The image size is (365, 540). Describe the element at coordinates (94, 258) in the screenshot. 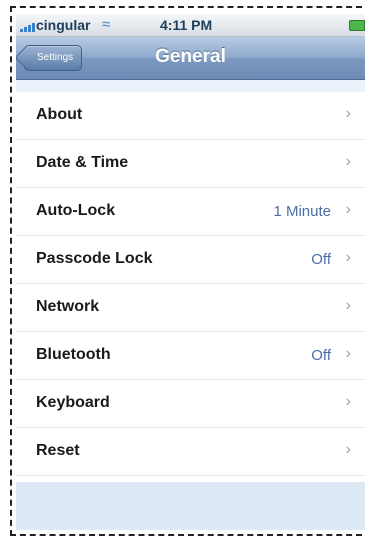

I see `row-label: Passcode Lock` at that location.